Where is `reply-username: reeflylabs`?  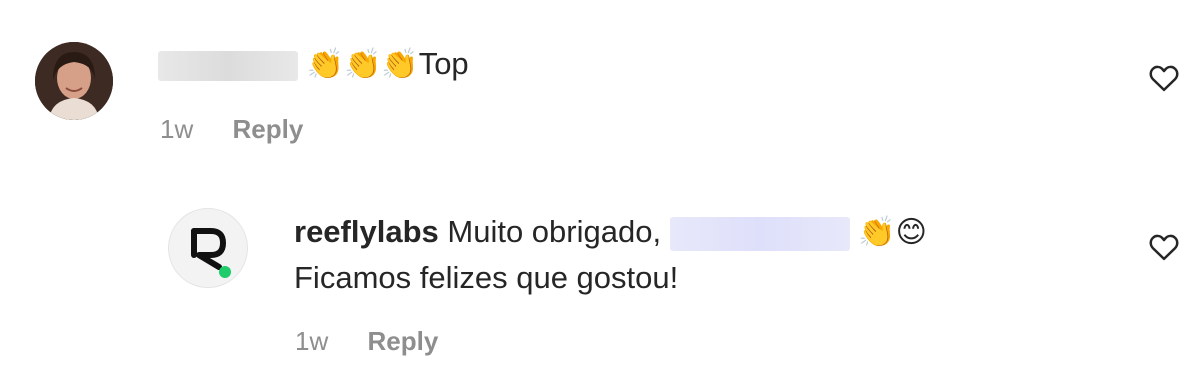
reply-username: reeflylabs is located at coordinates (366, 231).